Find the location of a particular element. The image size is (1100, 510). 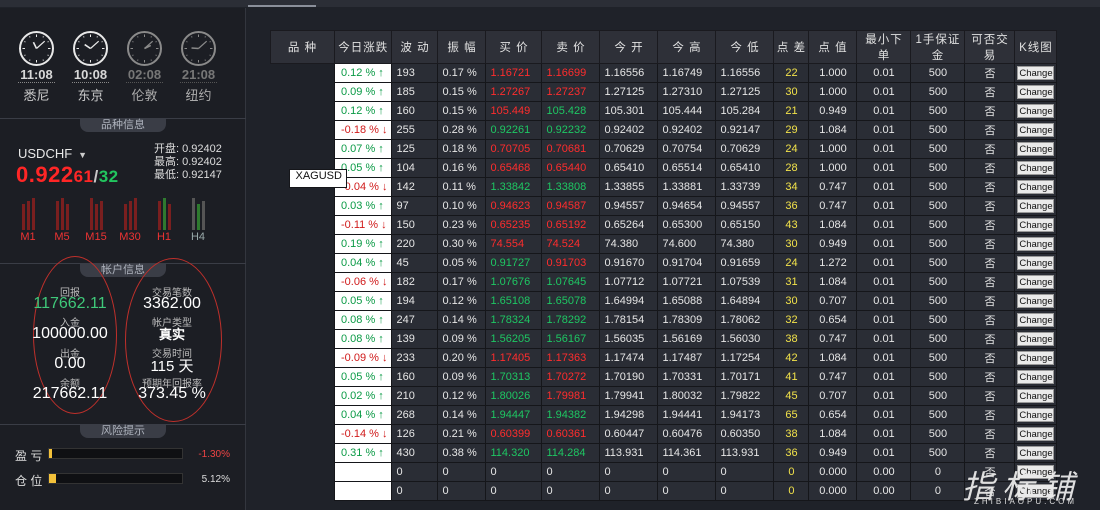

chevron-down-icon: ▼ is located at coordinates (82, 155).